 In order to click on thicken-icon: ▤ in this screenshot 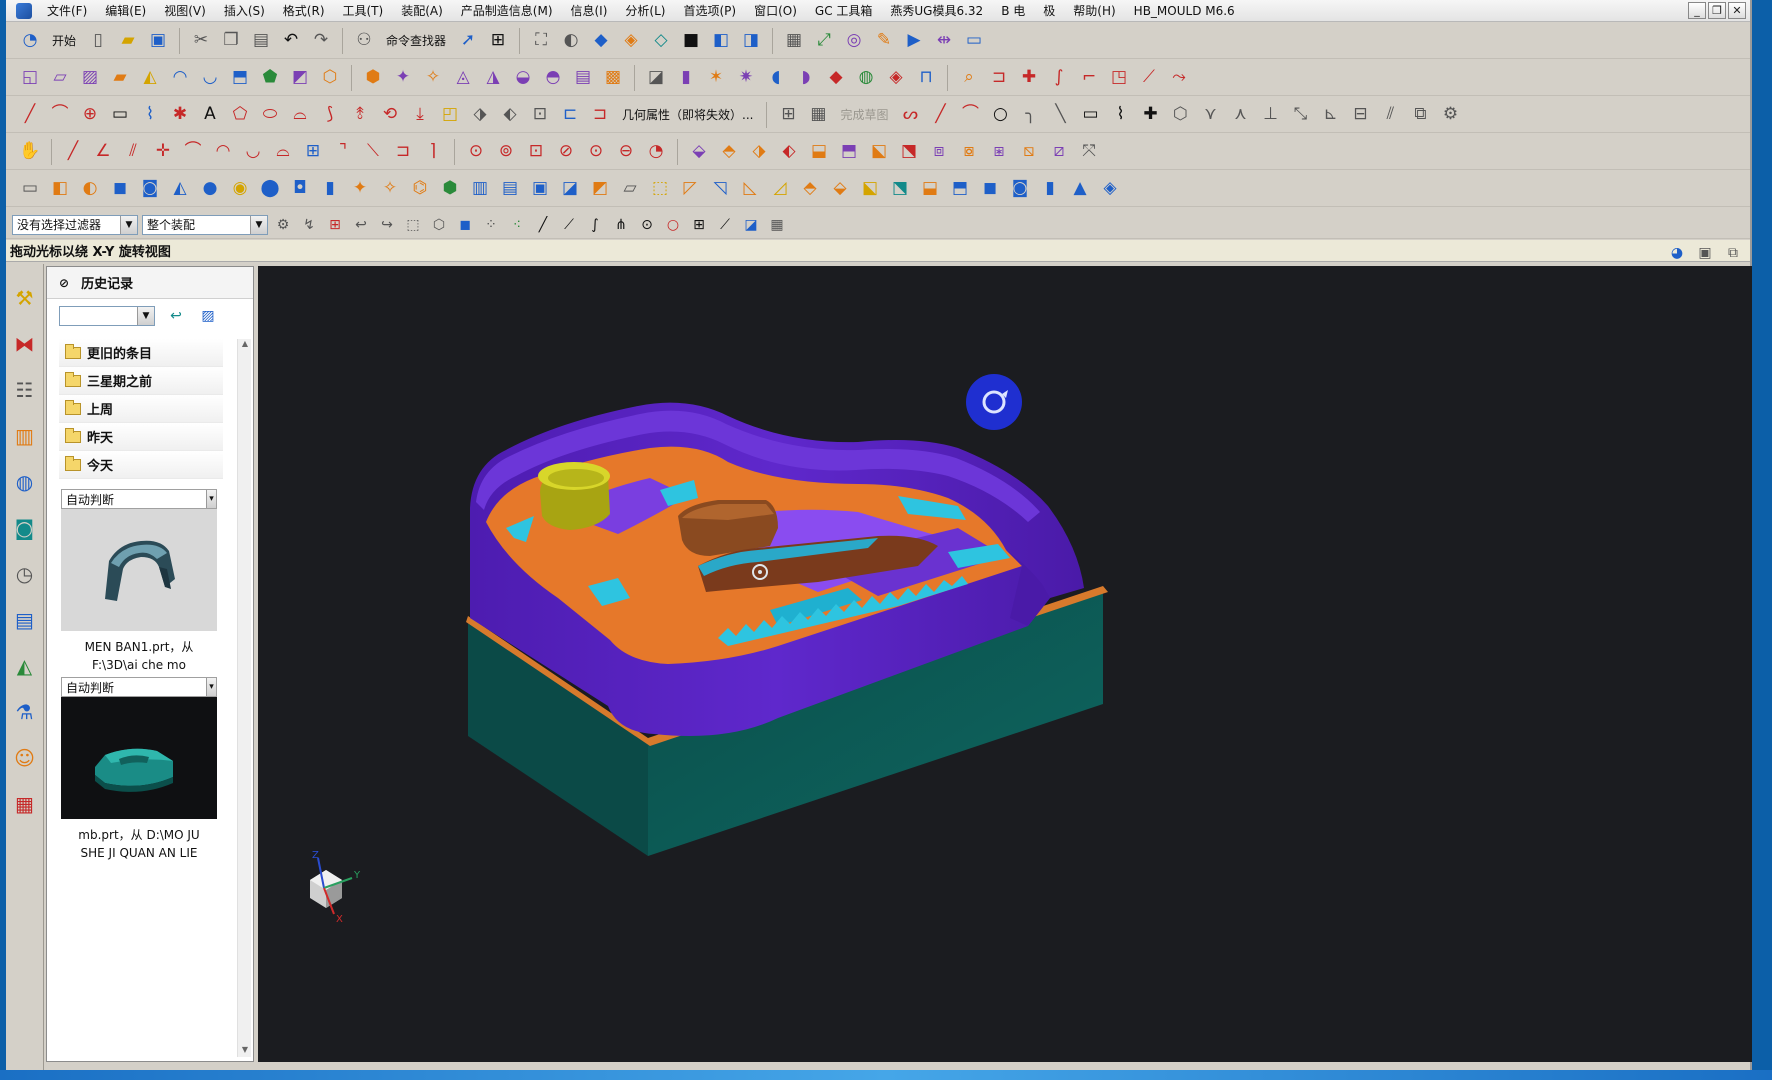, I will do `click(583, 78)`.